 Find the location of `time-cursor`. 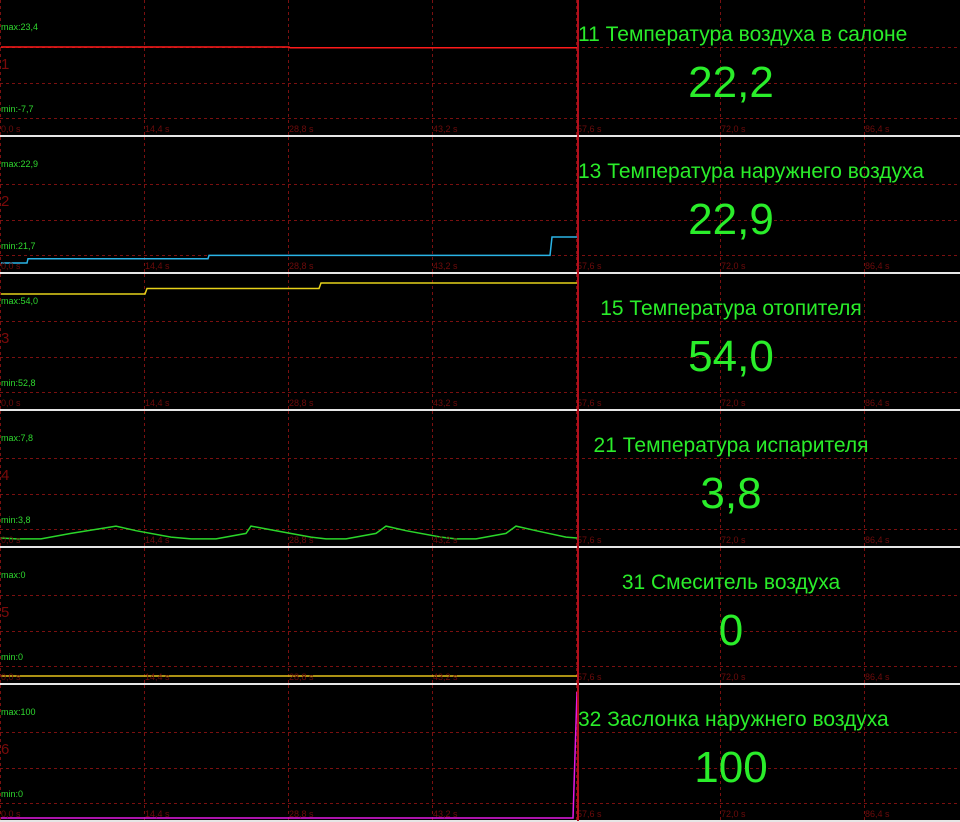

time-cursor is located at coordinates (578, 410).